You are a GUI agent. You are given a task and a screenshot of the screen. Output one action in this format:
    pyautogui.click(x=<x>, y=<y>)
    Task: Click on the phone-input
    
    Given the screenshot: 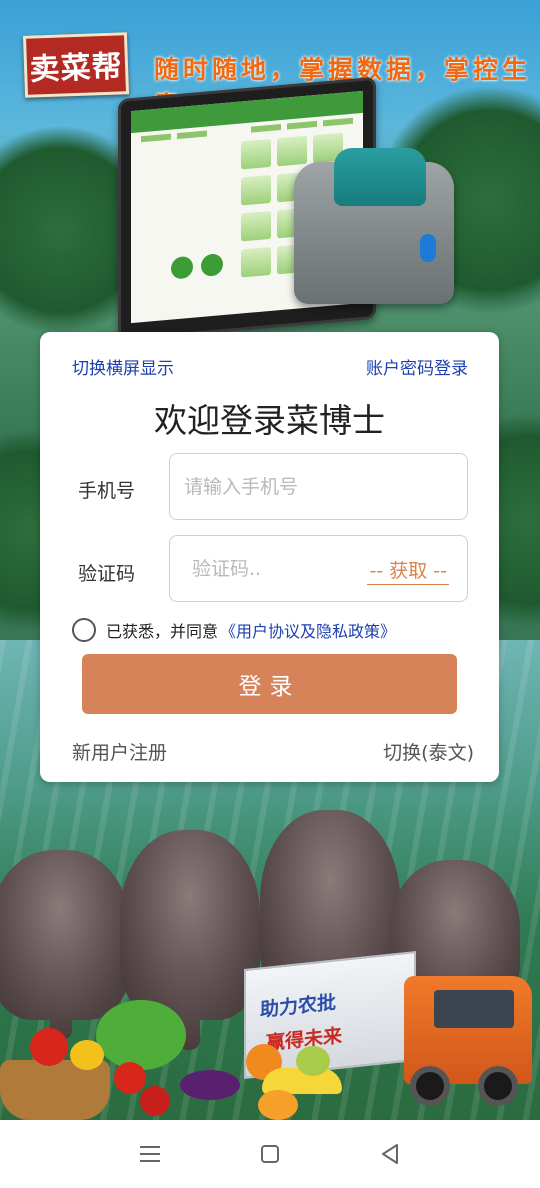 What is the action you would take?
    pyautogui.click(x=319, y=486)
    